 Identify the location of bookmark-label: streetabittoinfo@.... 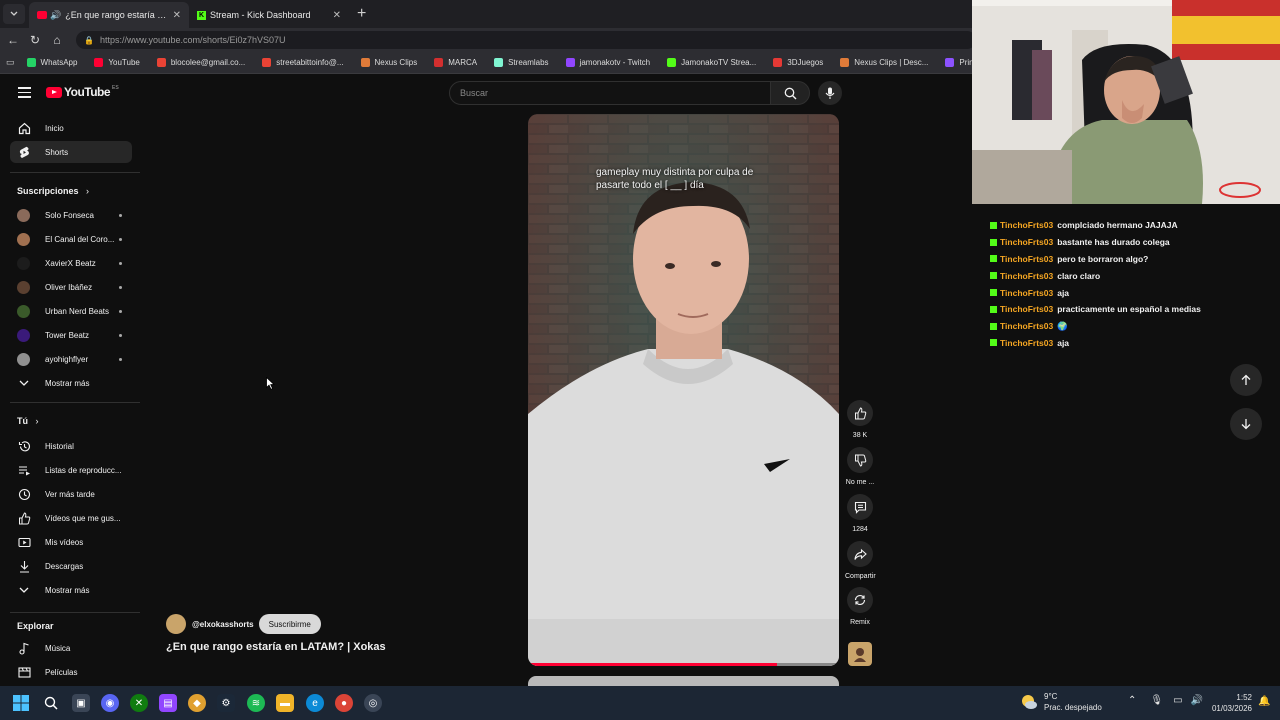
(310, 62).